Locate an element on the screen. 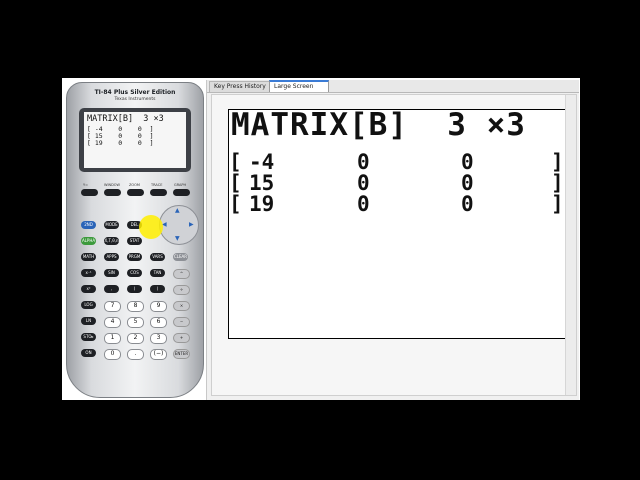  vars-key: VARS is located at coordinates (157, 257).